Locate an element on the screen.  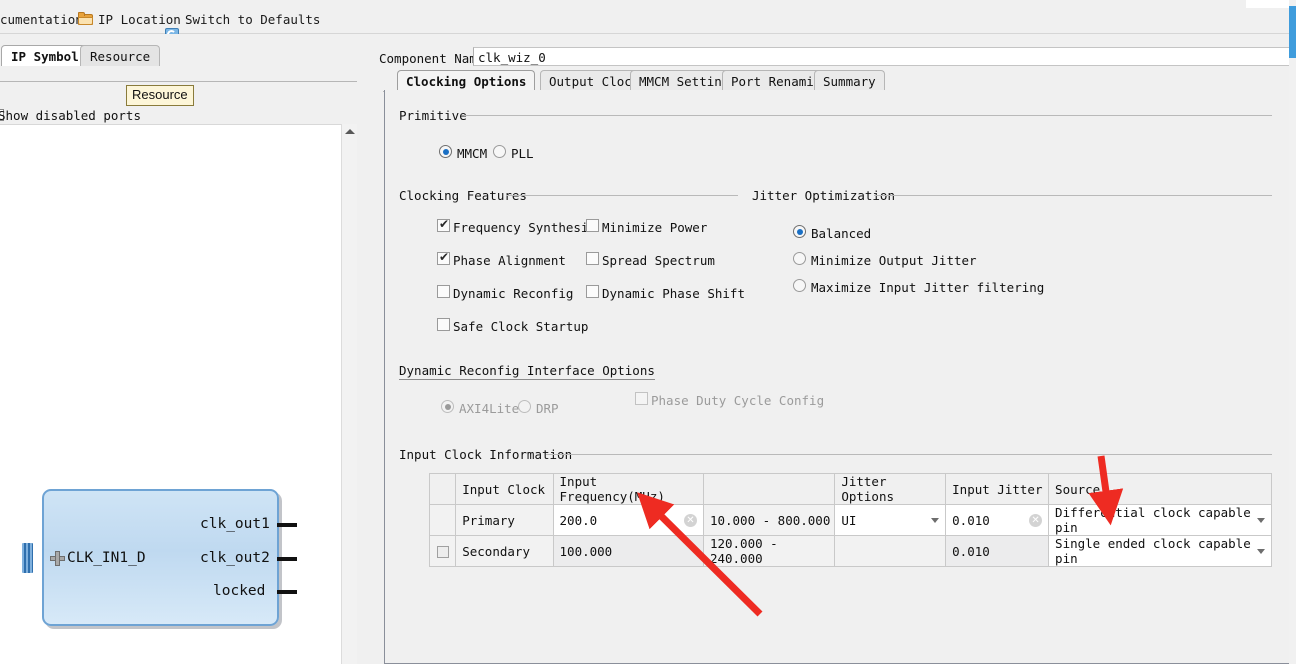
left-panel-scrollbar is located at coordinates (349, 394).